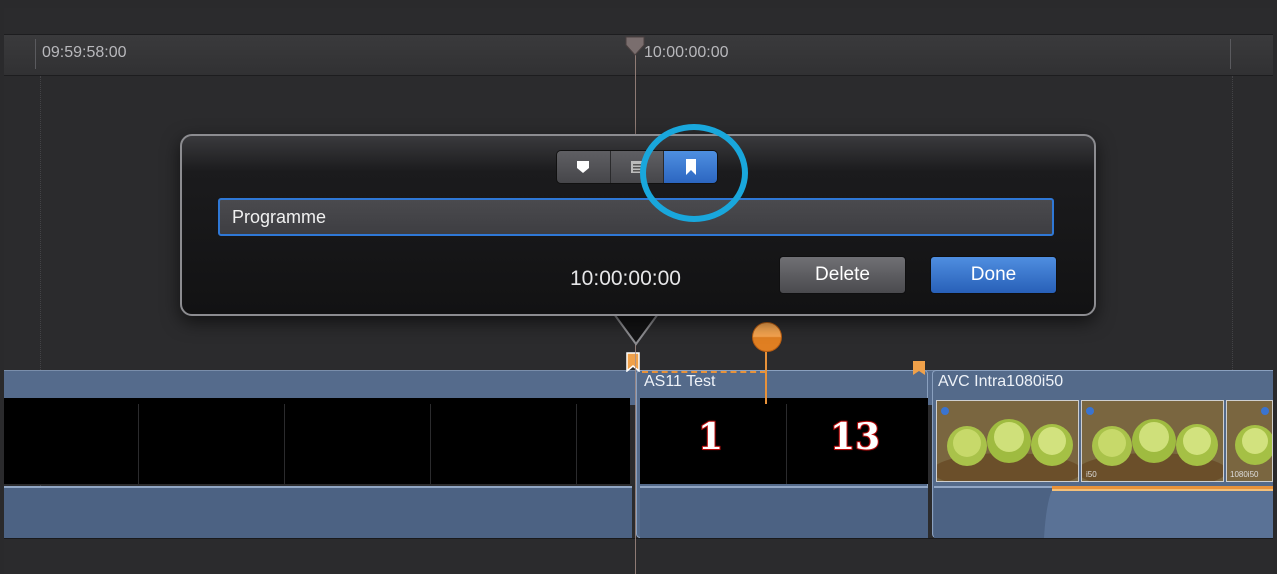  Describe the element at coordinates (1091, 474) in the screenshot. I see `thumb-badge: i50` at that location.